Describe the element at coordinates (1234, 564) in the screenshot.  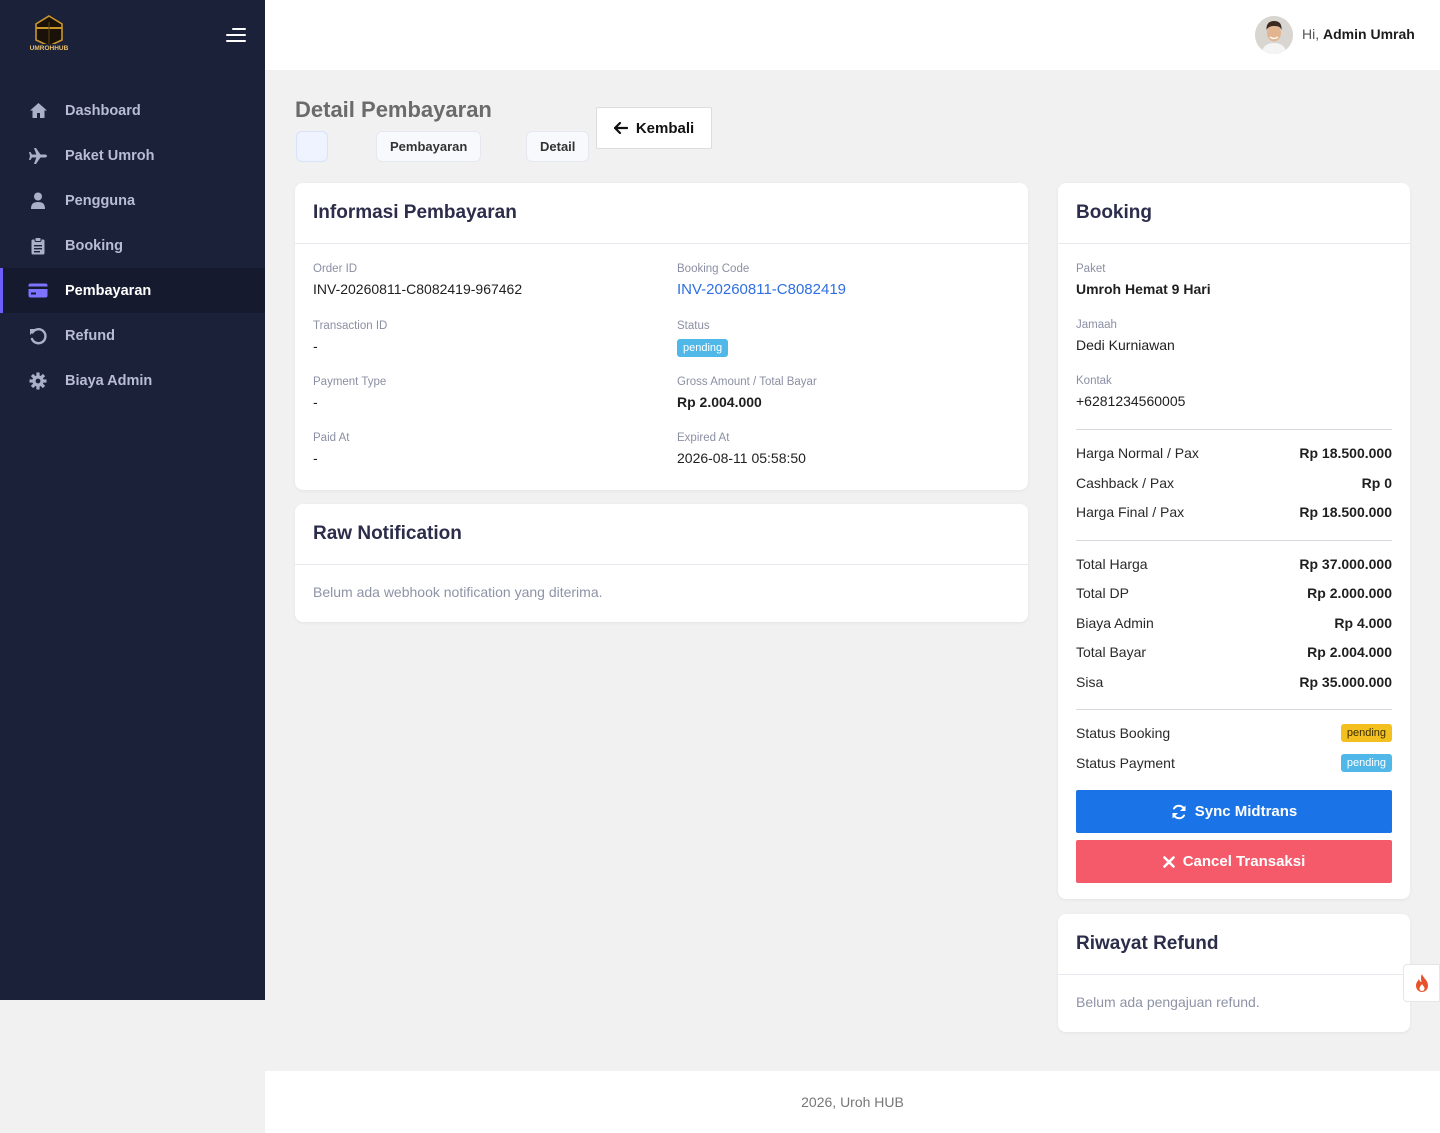
I see `total-row: Total Harga Rp 37.000.000` at that location.